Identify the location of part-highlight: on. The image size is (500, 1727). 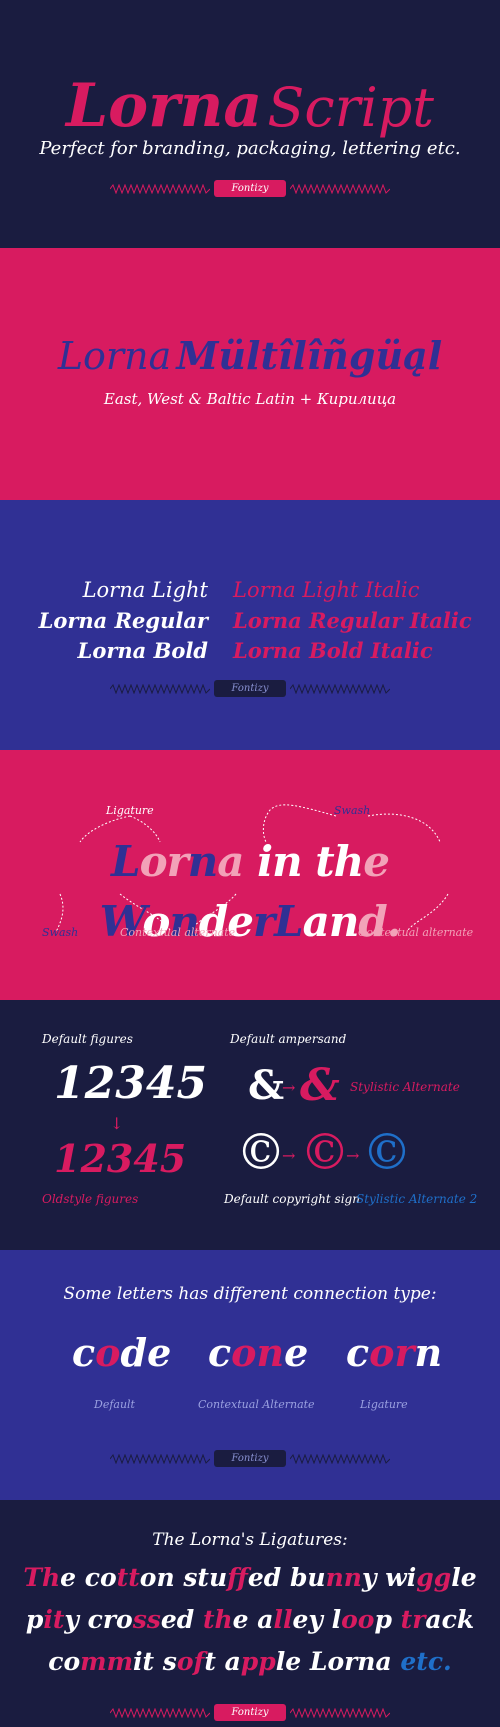
(258, 1352).